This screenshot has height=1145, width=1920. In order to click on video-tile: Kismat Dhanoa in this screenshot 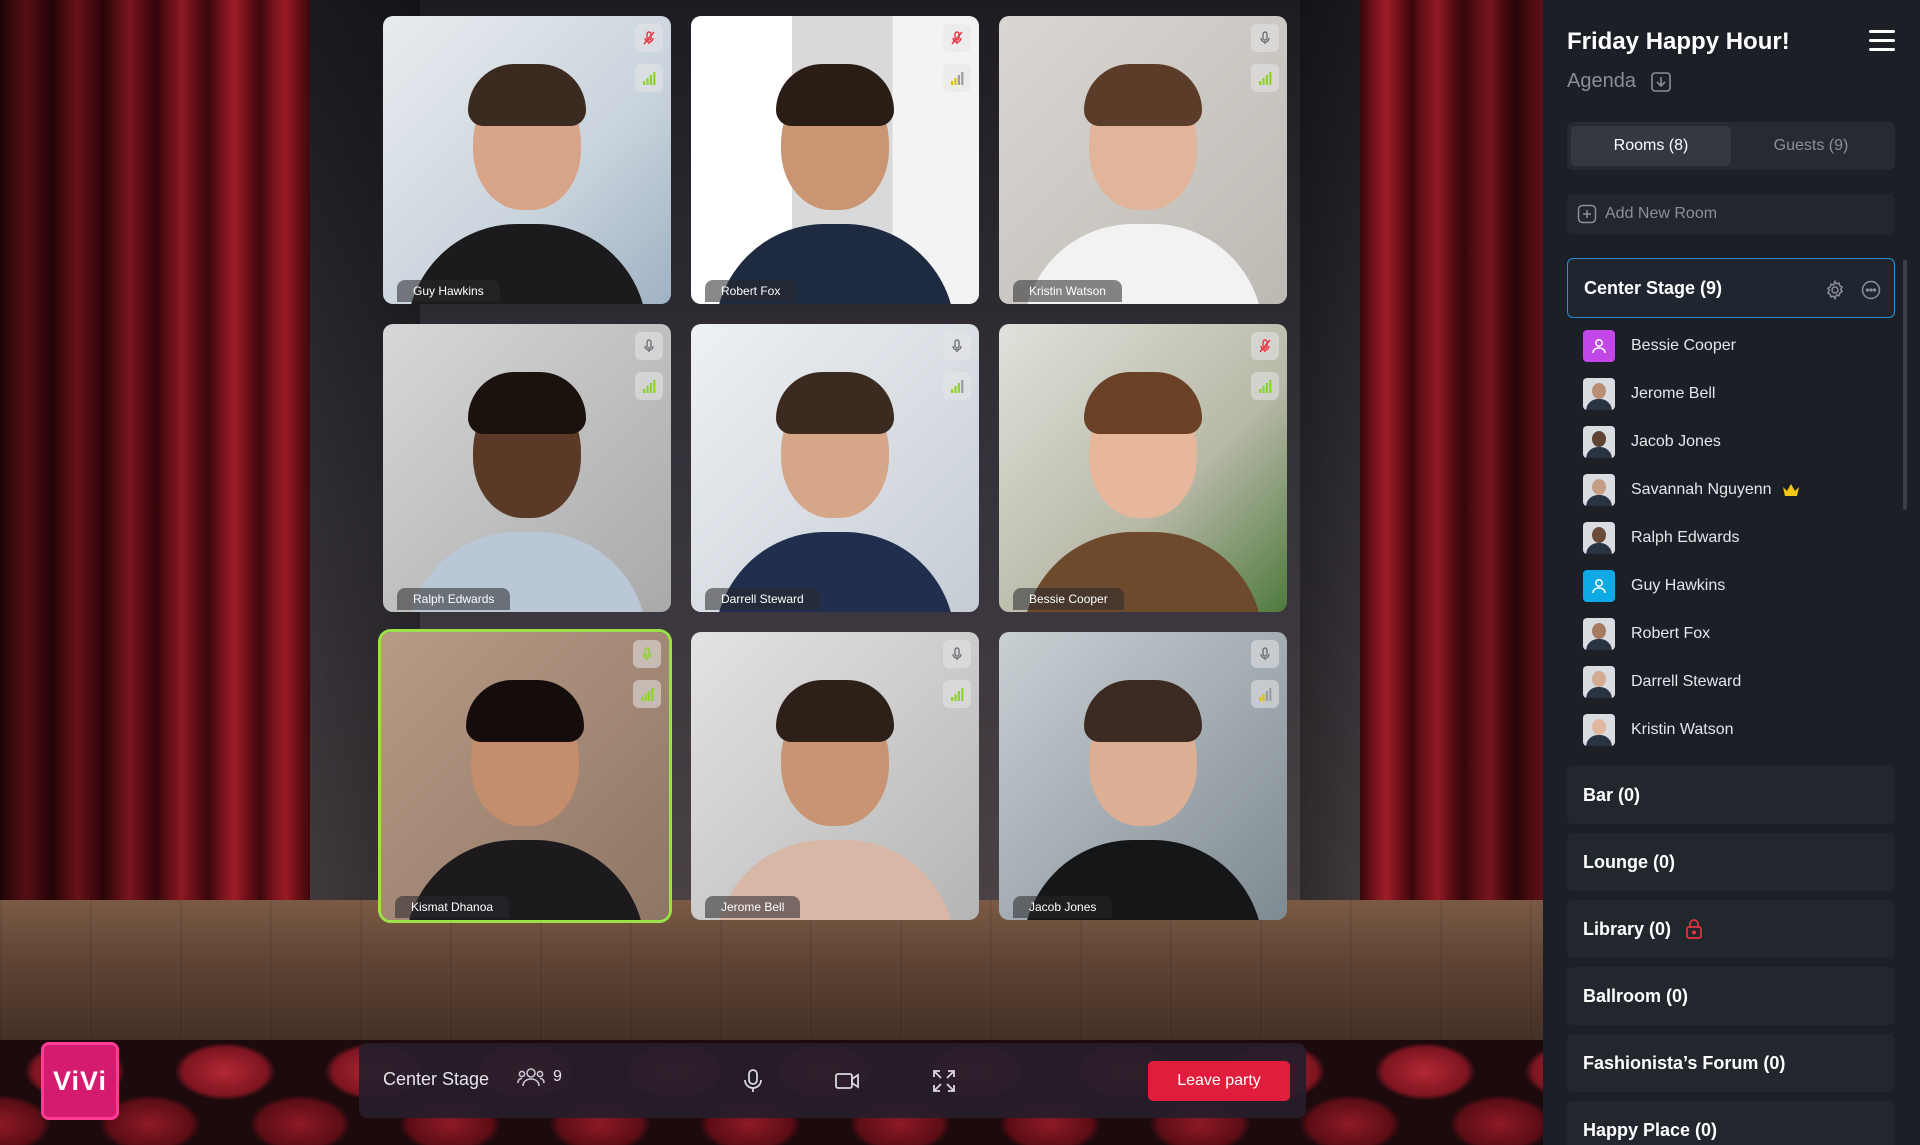, I will do `click(525, 776)`.